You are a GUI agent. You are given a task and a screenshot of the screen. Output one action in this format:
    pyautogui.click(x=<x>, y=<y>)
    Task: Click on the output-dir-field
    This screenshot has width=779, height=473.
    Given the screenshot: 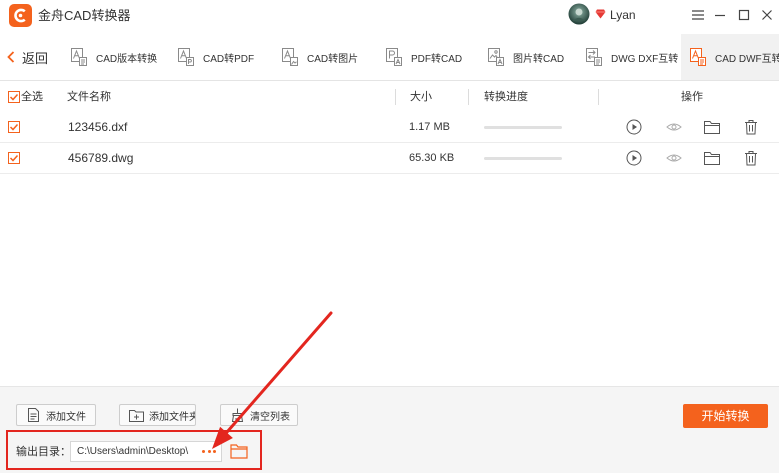 What is the action you would take?
    pyautogui.click(x=146, y=451)
    